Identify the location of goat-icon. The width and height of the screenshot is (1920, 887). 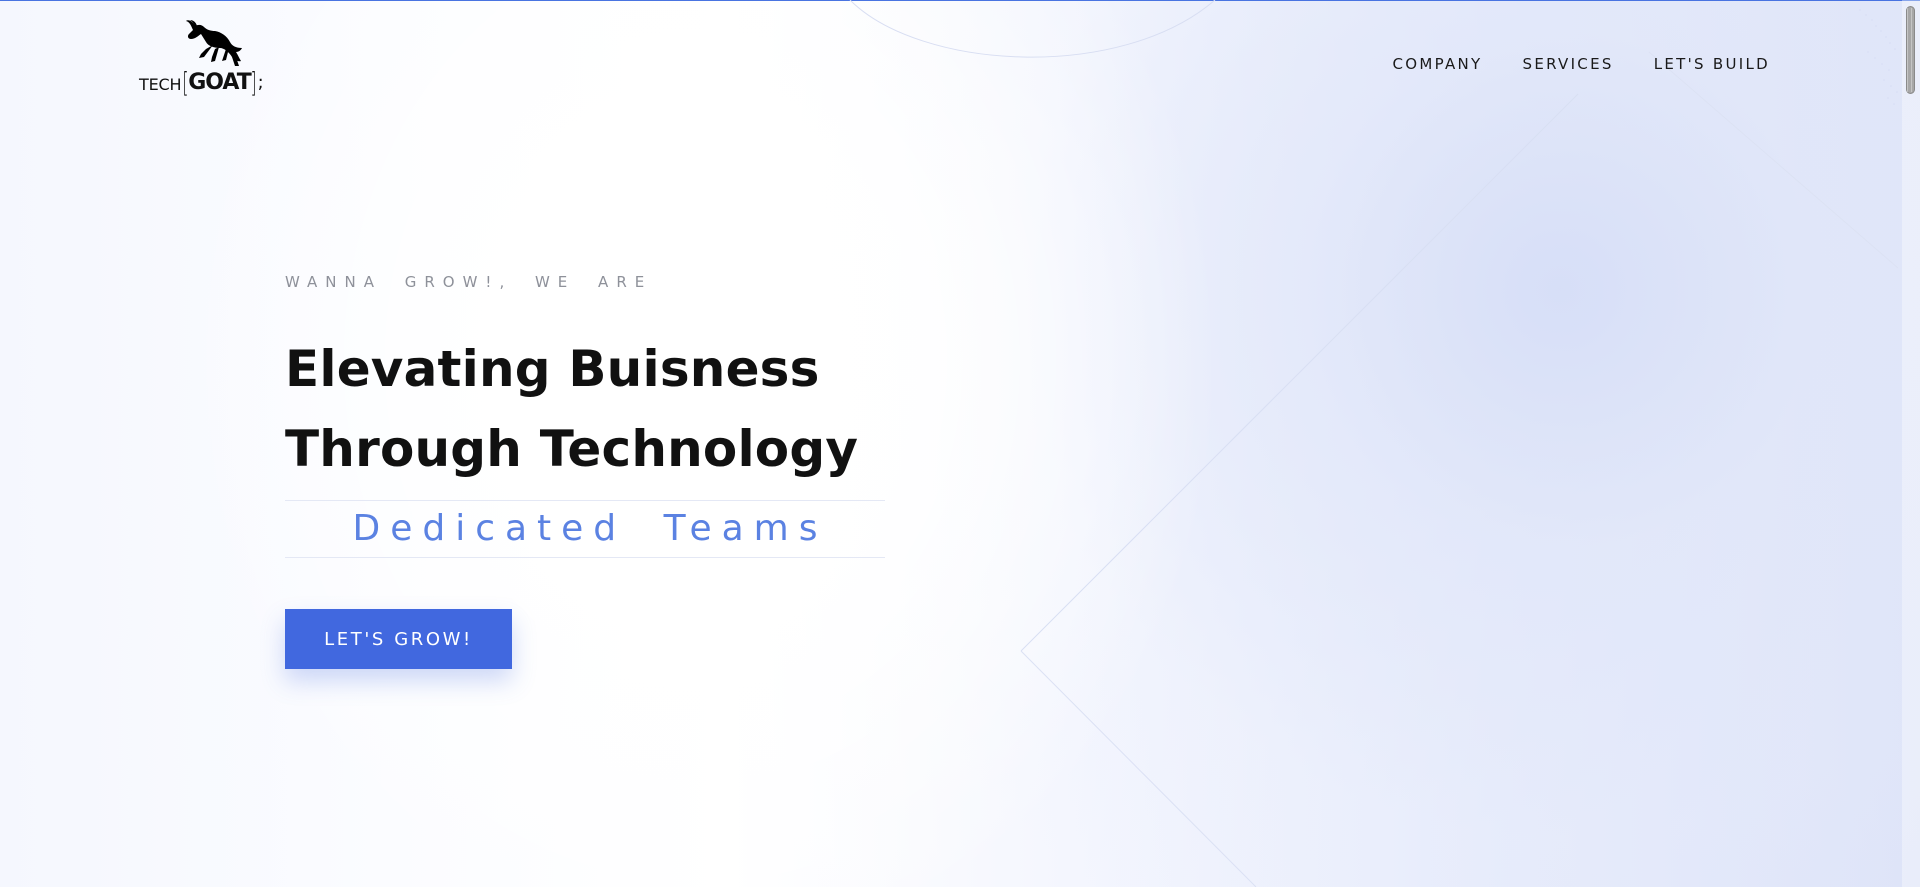
(214, 43).